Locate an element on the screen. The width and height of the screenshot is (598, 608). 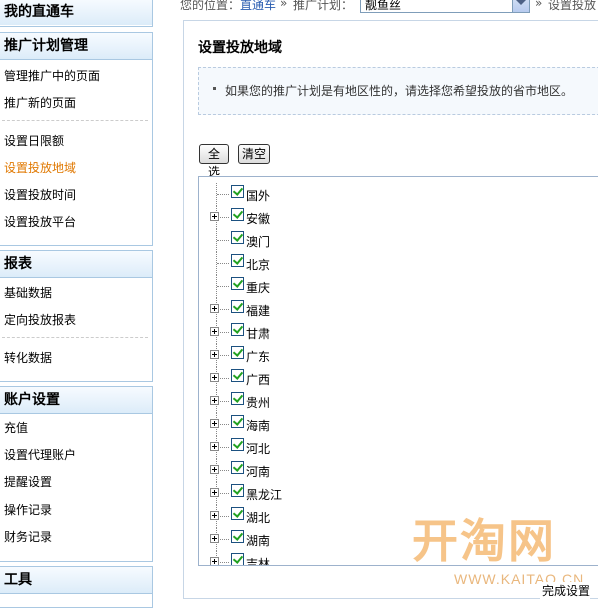
plan-label: 推广计划： is located at coordinates (323, 6).